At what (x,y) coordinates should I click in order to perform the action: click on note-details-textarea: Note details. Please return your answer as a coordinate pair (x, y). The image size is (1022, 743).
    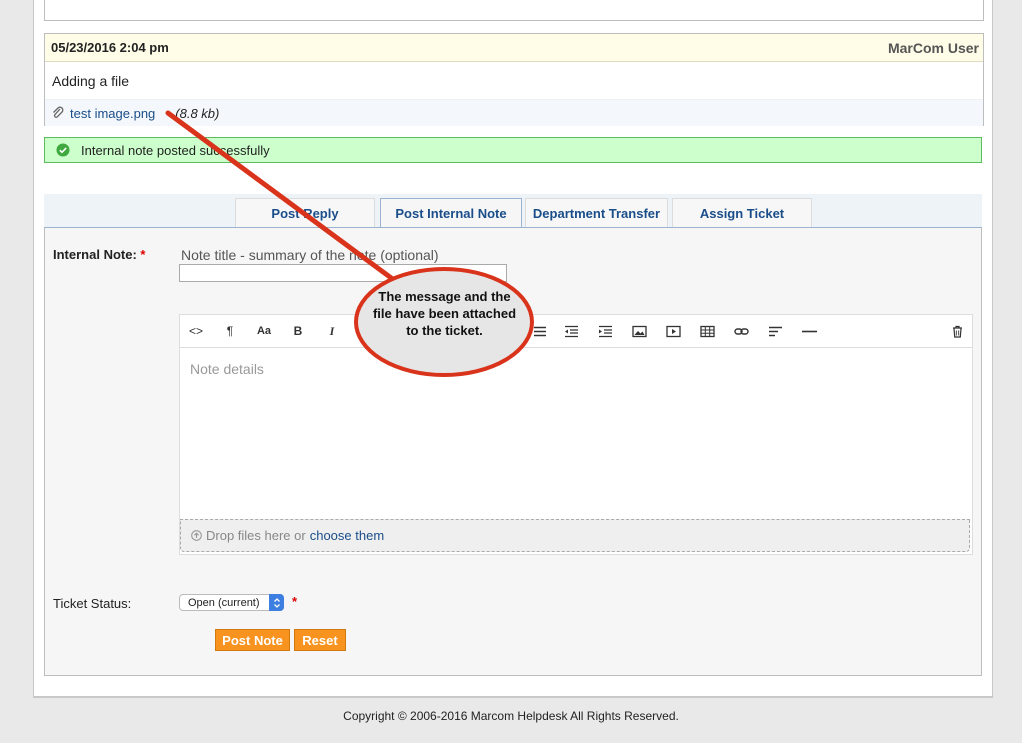
    Looking at the image, I should click on (227, 369).